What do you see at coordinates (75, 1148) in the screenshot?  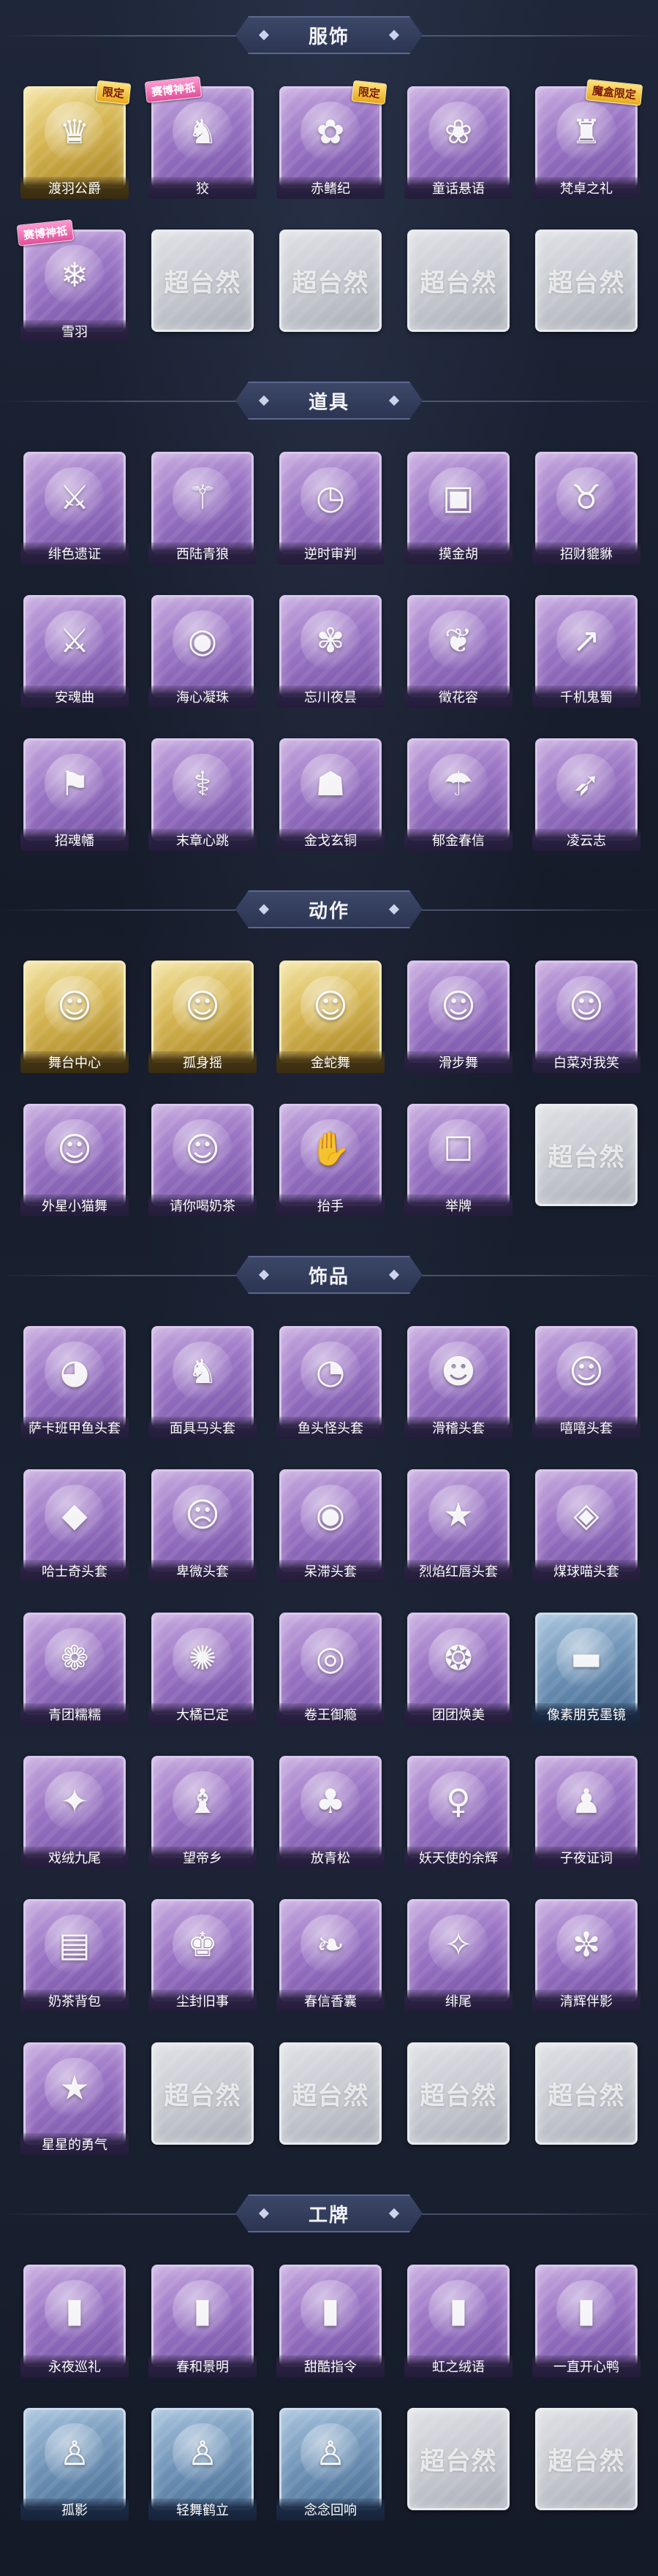 I see `dance-pose-icon: ☺` at bounding box center [75, 1148].